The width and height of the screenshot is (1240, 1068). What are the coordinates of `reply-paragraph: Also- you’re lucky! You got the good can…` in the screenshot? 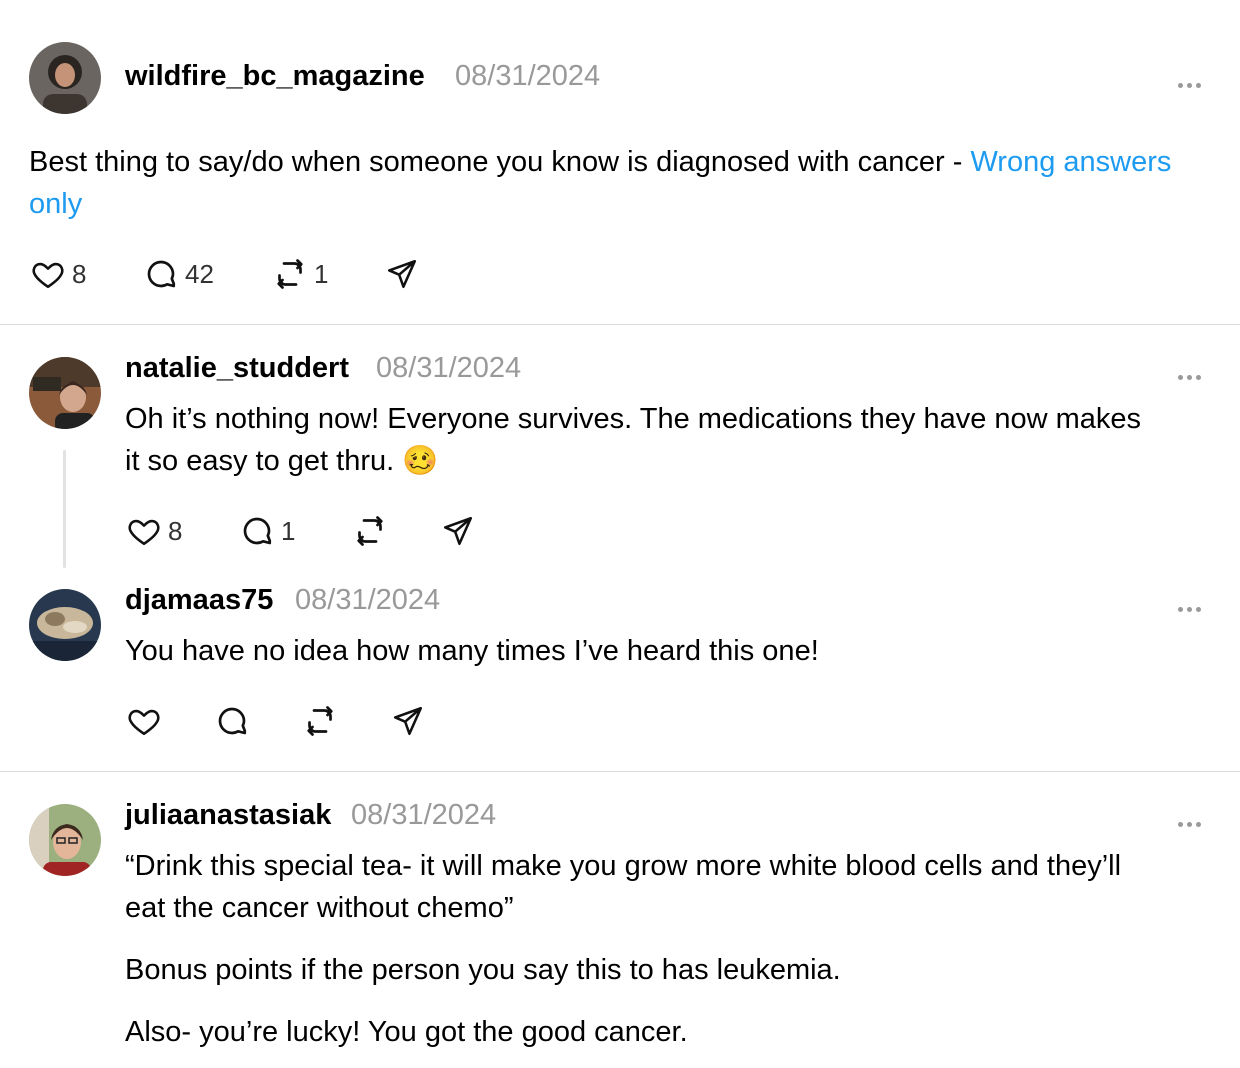 It's located at (406, 1032).